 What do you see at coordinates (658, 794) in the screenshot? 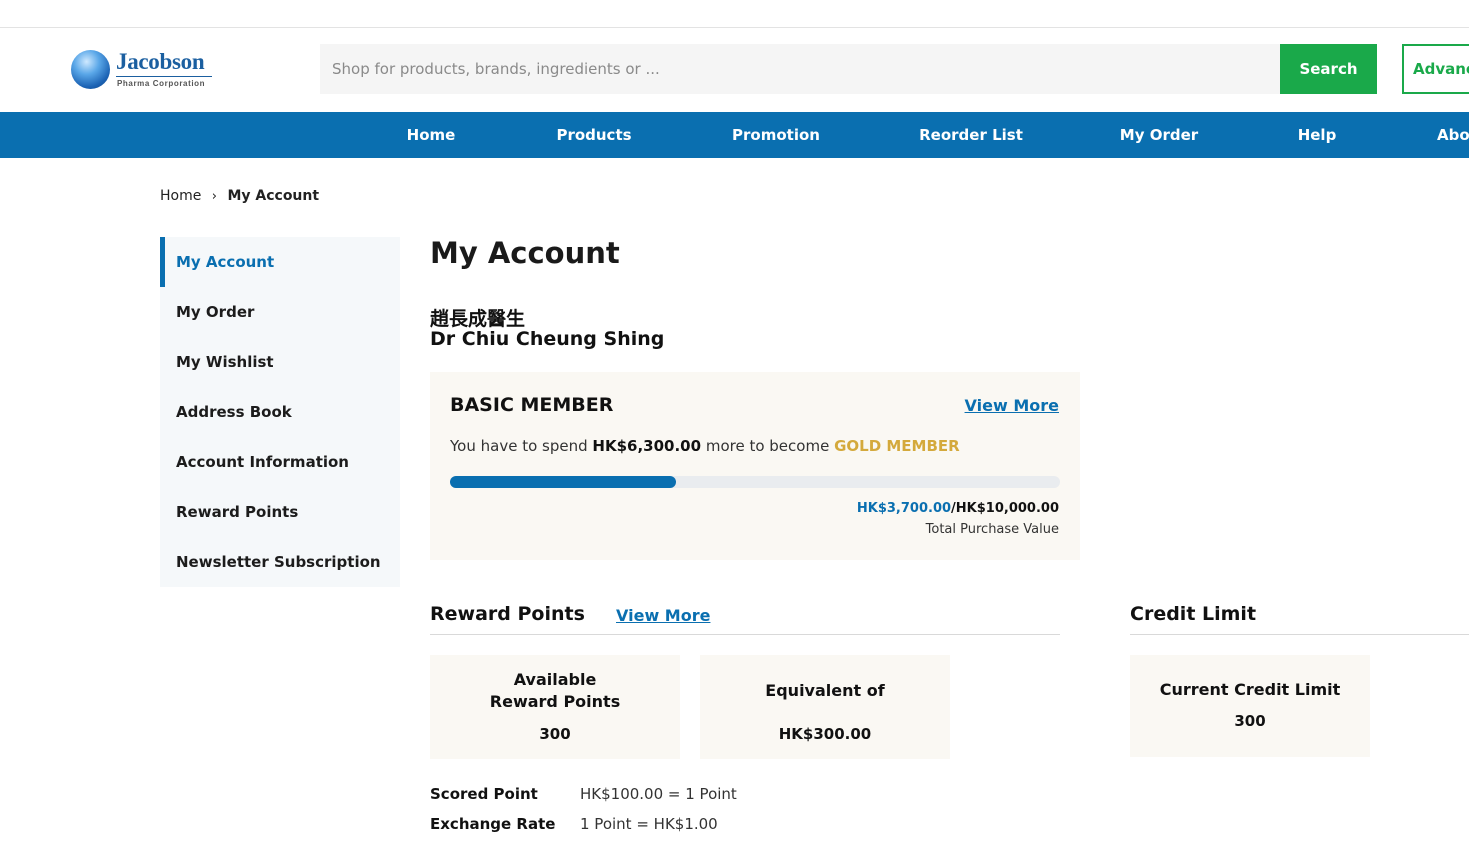
I see `scored-point-value: HK$100.00 = 1 Point` at bounding box center [658, 794].